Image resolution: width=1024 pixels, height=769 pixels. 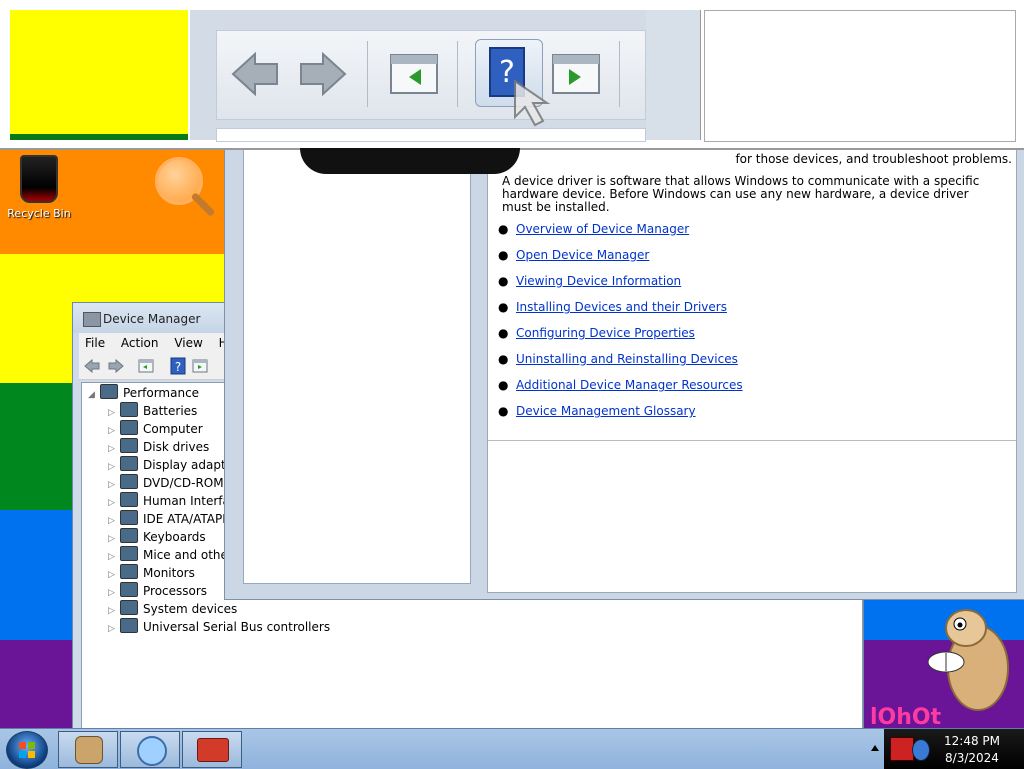 What do you see at coordinates (414, 74) in the screenshot?
I see `magnified-console-tree-icon` at bounding box center [414, 74].